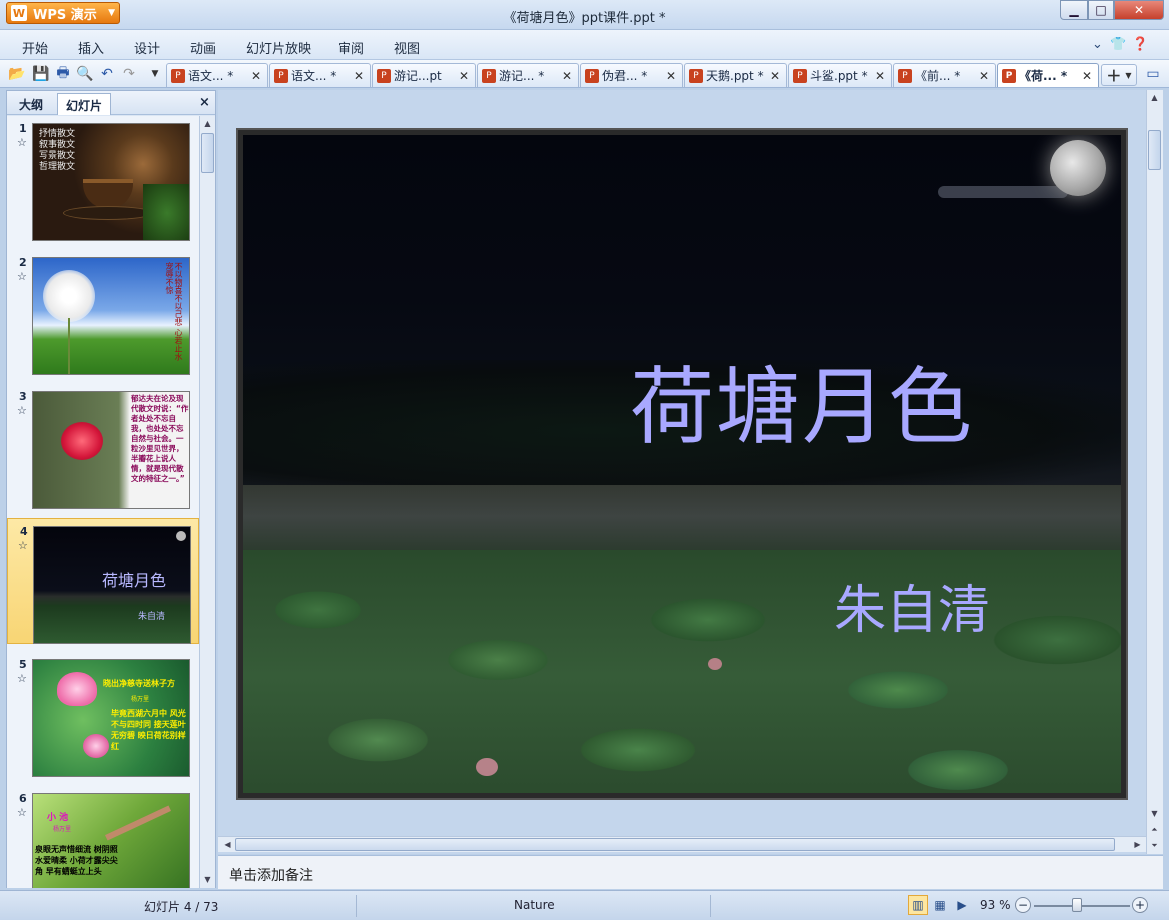  I want to click on doc-tab: P 伪君... * ✕, so click(631, 75).